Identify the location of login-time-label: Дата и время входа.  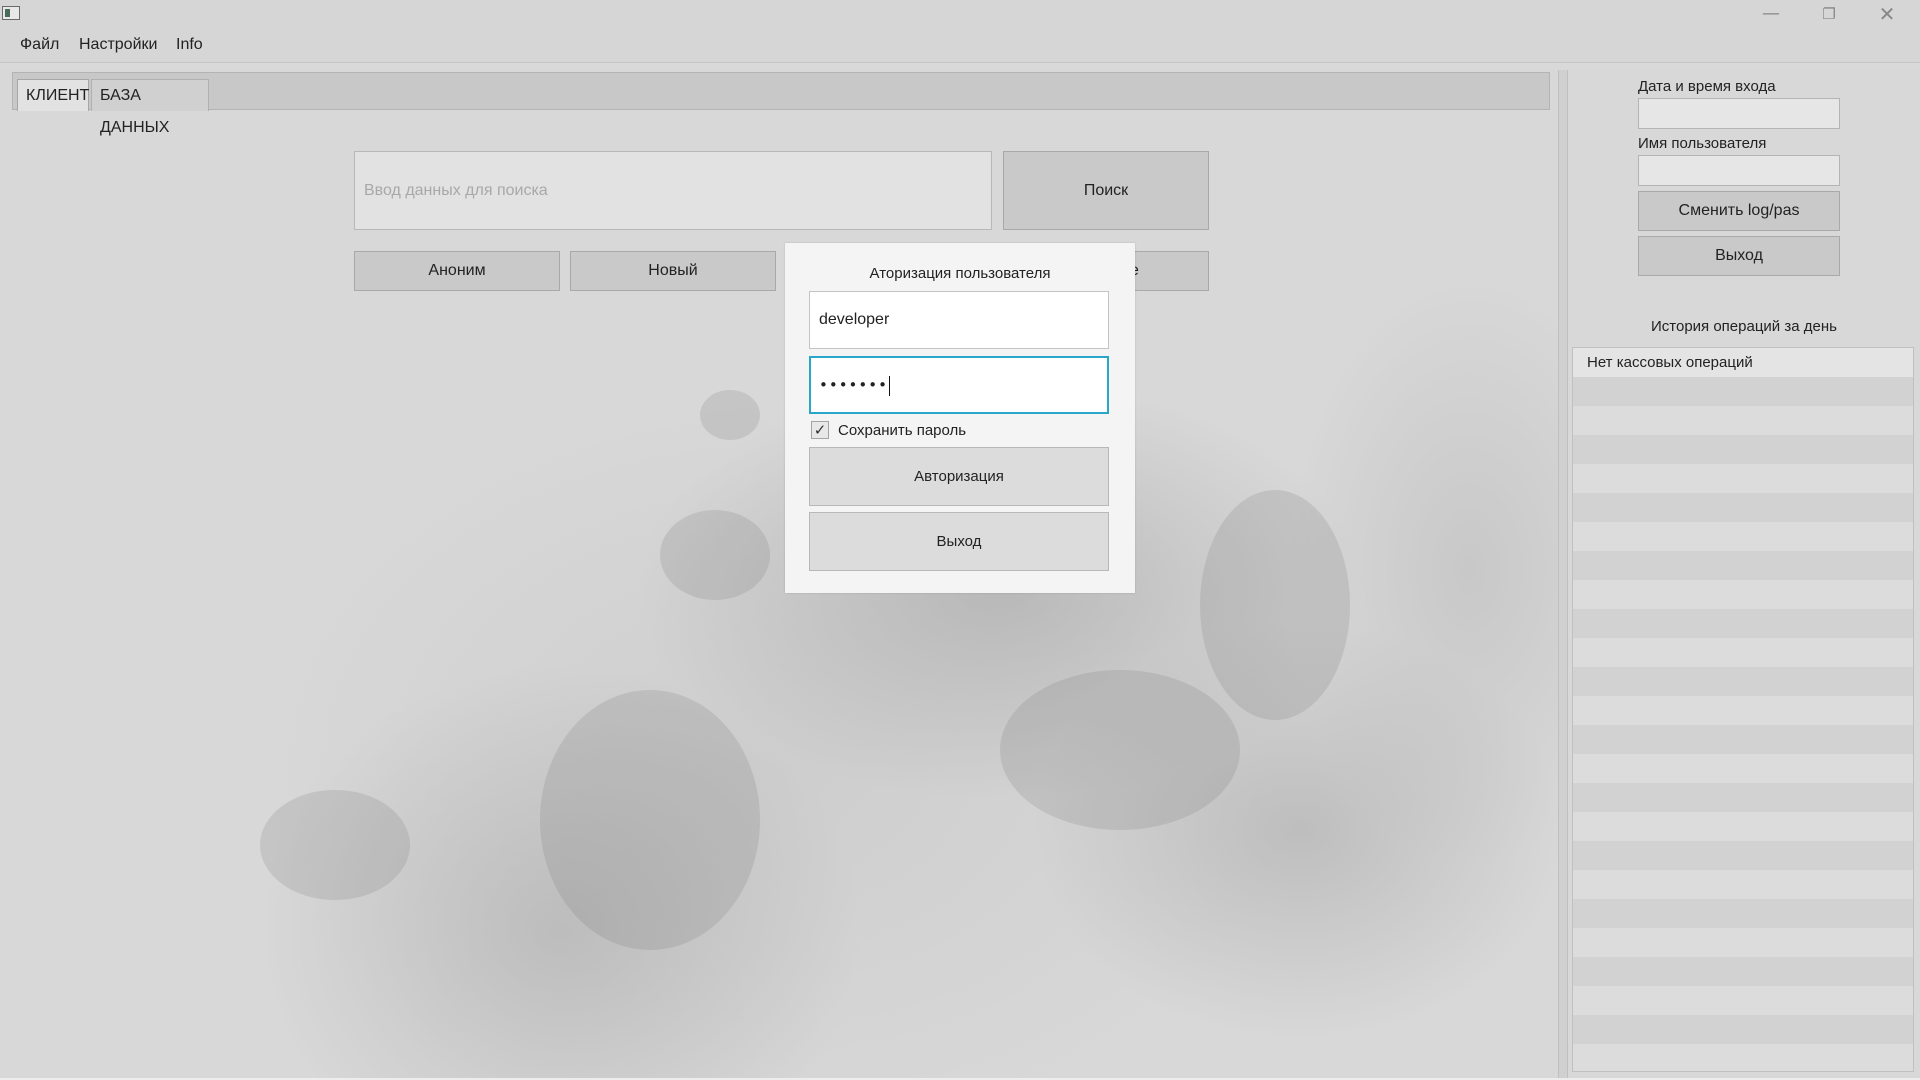
(1707, 86).